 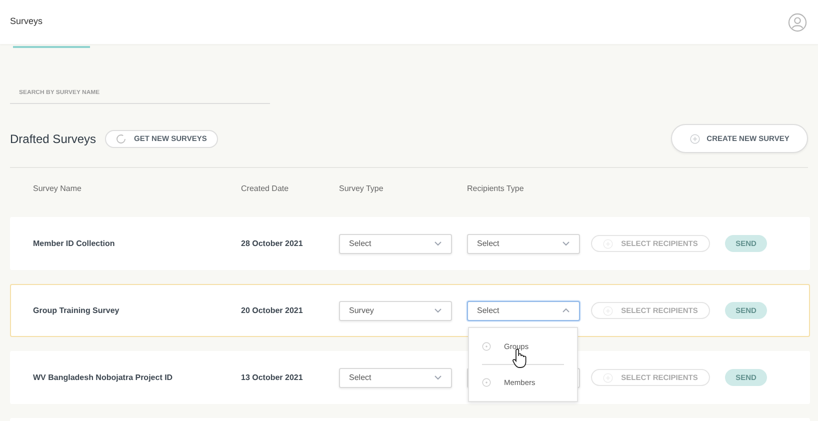 What do you see at coordinates (695, 139) in the screenshot?
I see `plus-circle-icon` at bounding box center [695, 139].